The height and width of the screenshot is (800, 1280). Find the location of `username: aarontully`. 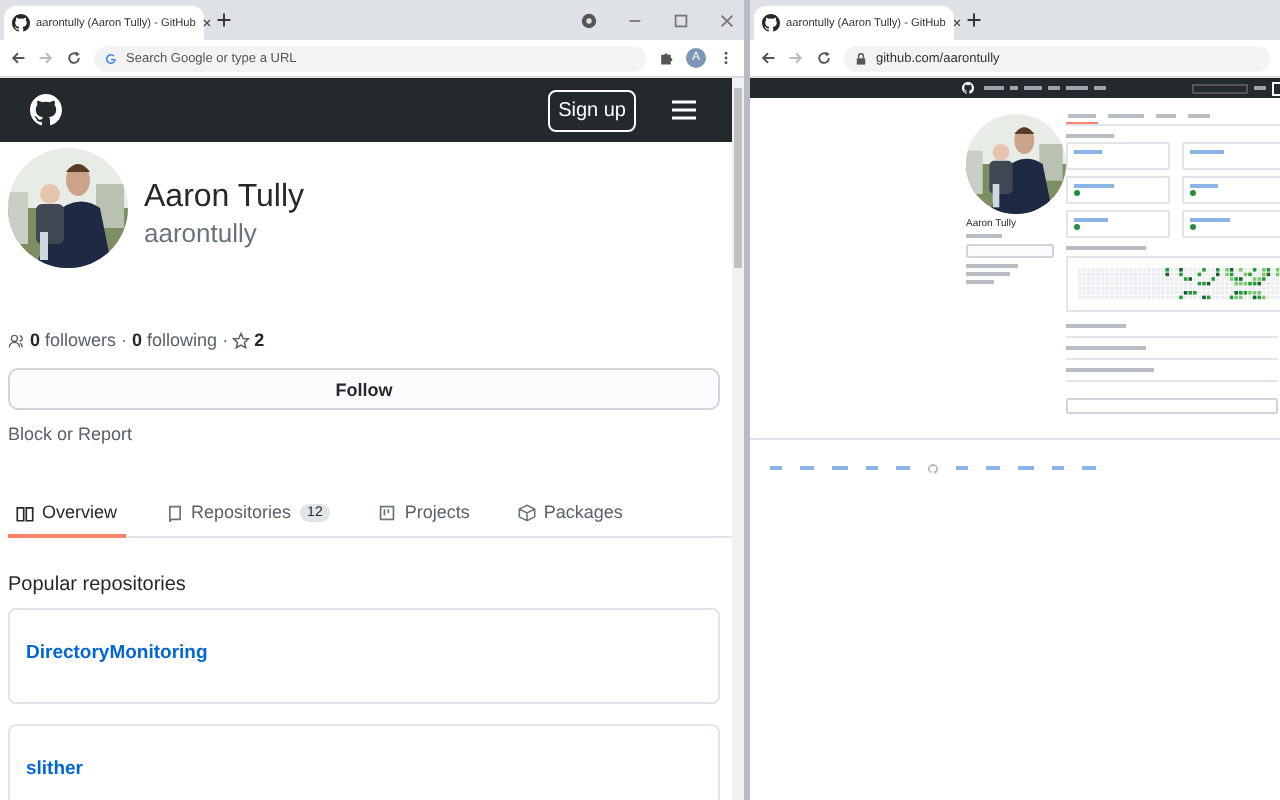

username: aarontully is located at coordinates (201, 233).